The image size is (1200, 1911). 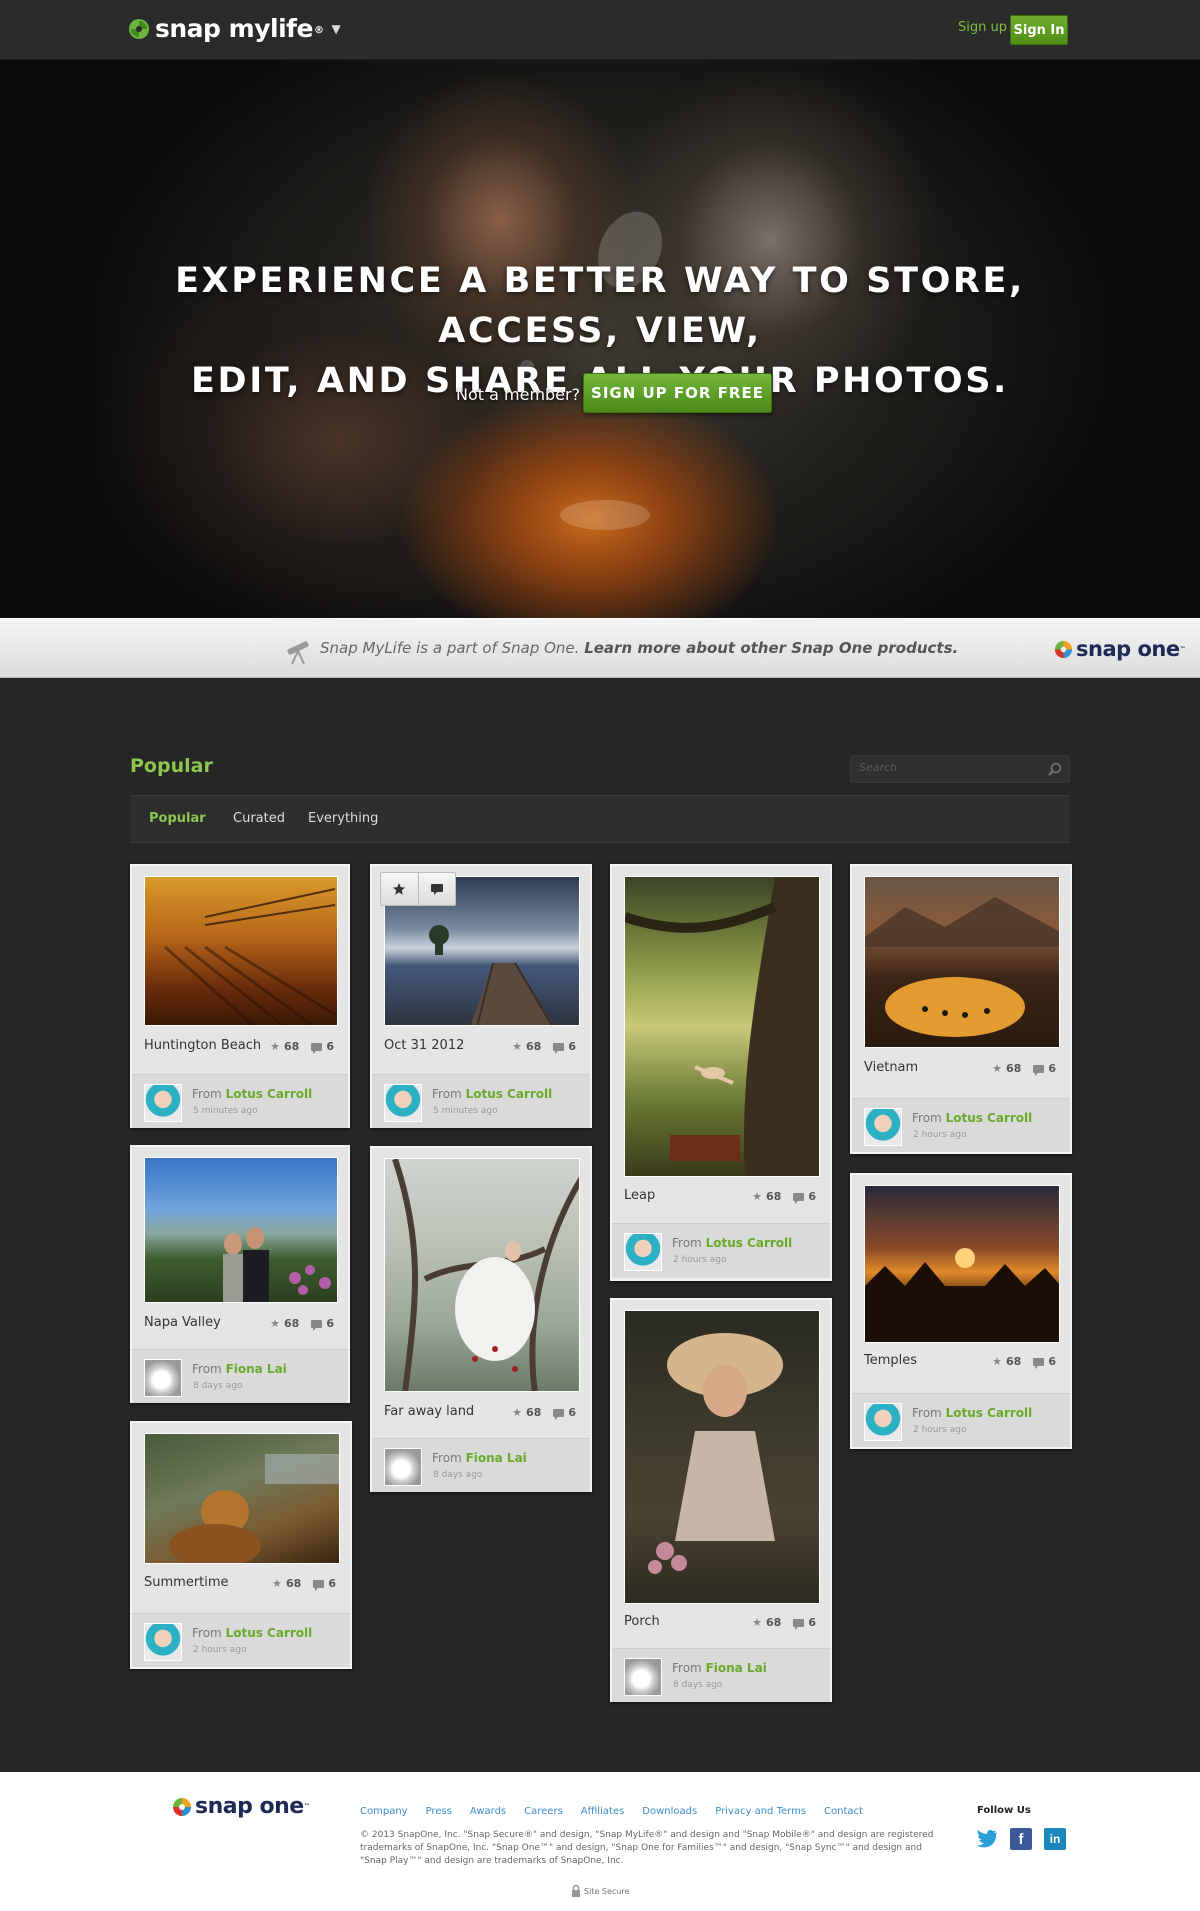 What do you see at coordinates (384, 1811) in the screenshot?
I see `footer-link-company: Company` at bounding box center [384, 1811].